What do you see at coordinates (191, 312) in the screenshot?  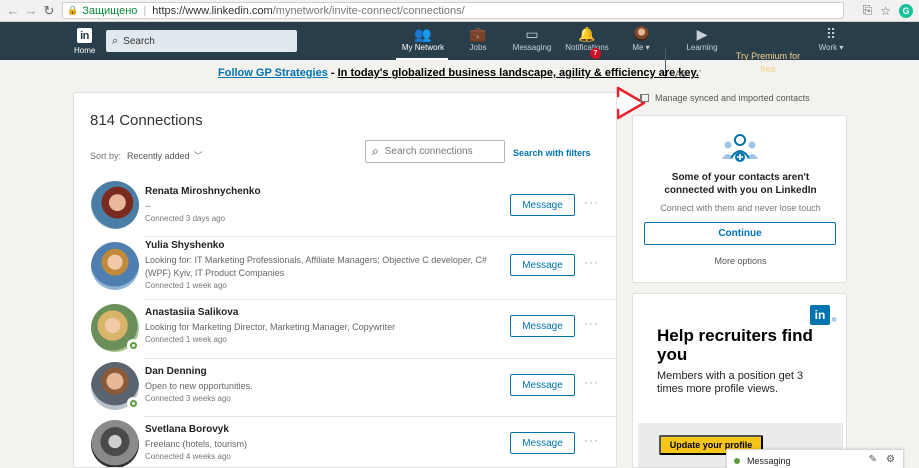 I see `connection-name: Anastasiia Salikova` at bounding box center [191, 312].